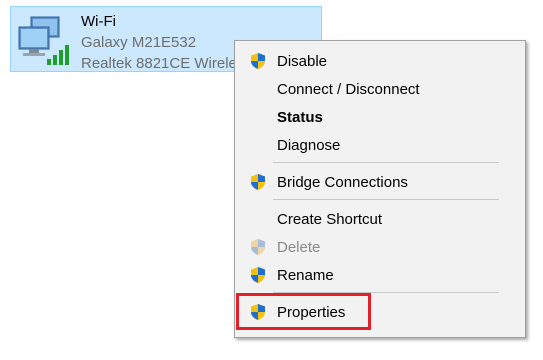 This screenshot has width=543, height=360. What do you see at coordinates (342, 182) in the screenshot?
I see `menu-item-label: Bridge Connections` at bounding box center [342, 182].